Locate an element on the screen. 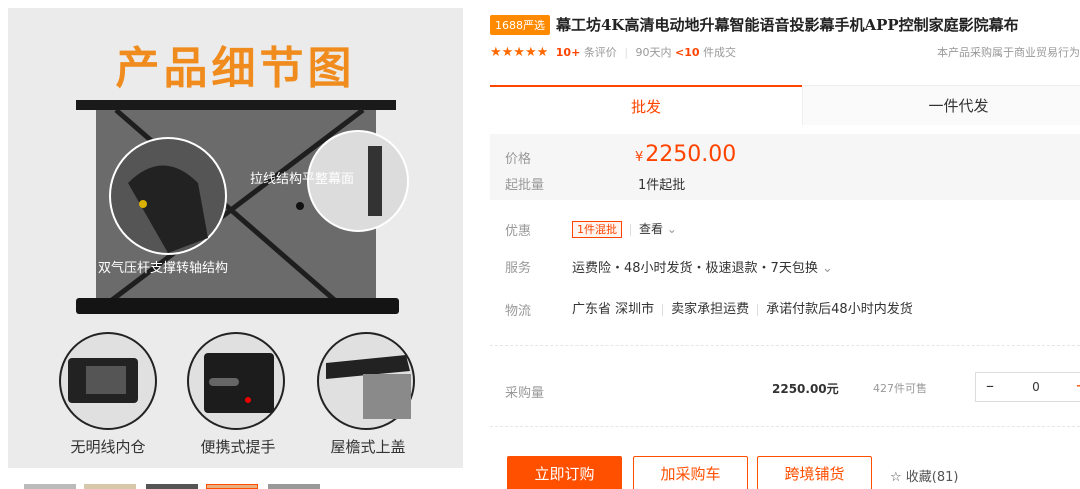  moq-label: 起批量 is located at coordinates (525, 185).